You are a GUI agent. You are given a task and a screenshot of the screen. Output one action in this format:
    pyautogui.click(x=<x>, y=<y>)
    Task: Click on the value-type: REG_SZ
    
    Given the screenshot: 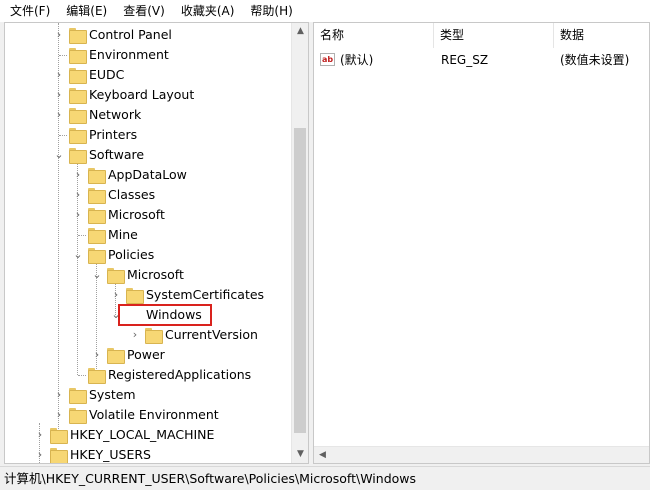 What is the action you would take?
    pyautogui.click(x=465, y=60)
    